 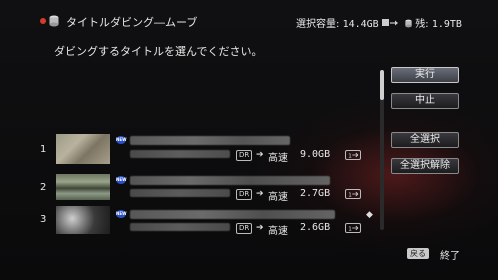 What do you see at coordinates (315, 154) in the screenshot?
I see `size-text: 9.0GB` at bounding box center [315, 154].